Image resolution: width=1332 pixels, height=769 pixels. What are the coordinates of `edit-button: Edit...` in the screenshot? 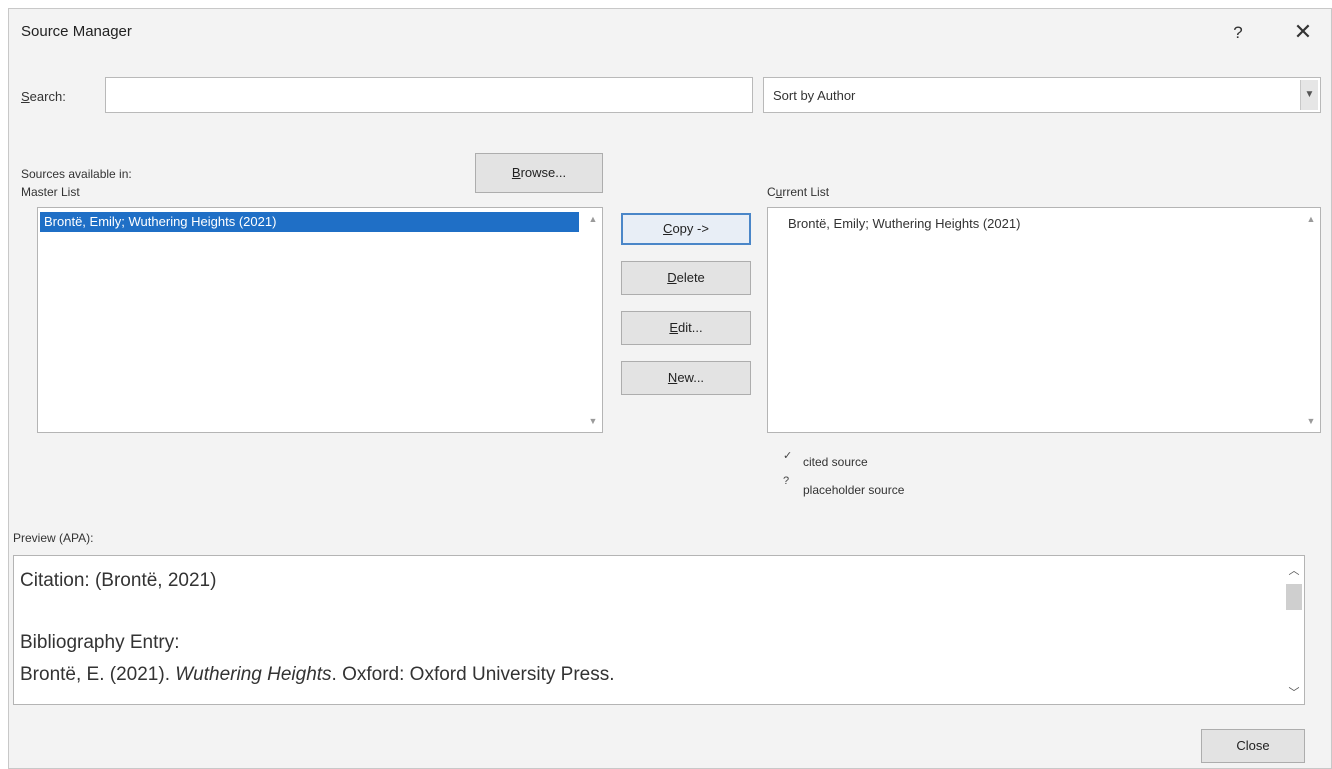 It's located at (686, 328).